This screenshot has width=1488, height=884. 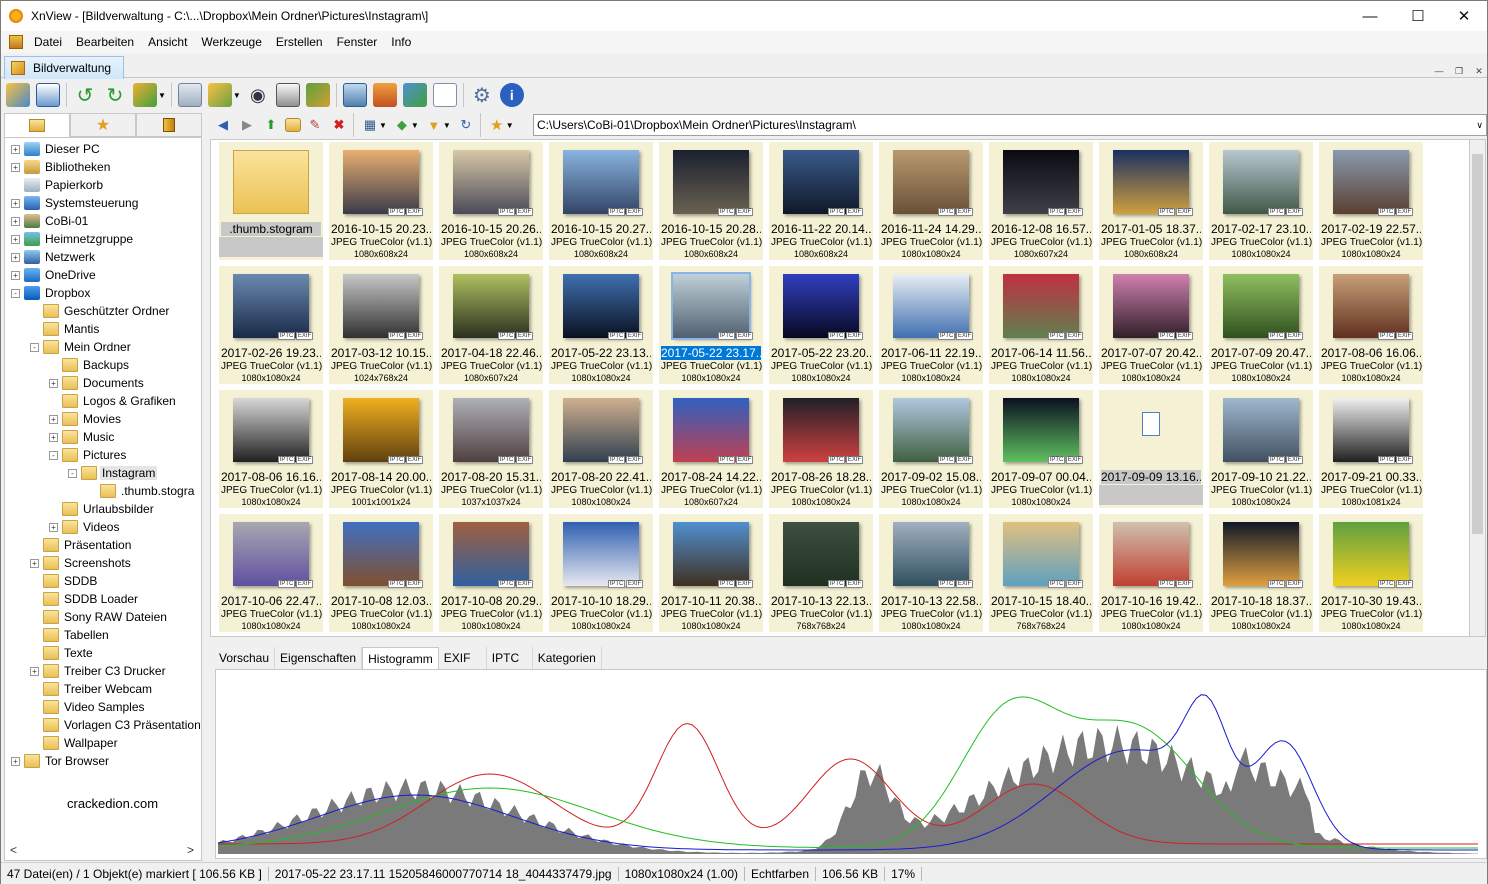 What do you see at coordinates (402, 125) in the screenshot?
I see `sort-icon: ◆` at bounding box center [402, 125].